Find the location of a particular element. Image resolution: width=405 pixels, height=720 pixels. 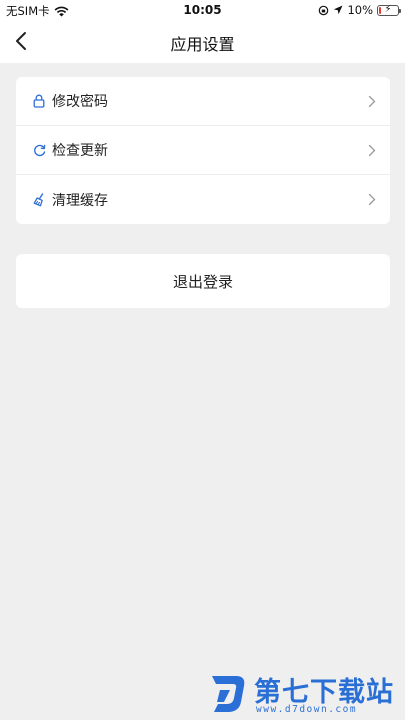

settings-item-label: 清理缓存 is located at coordinates (80, 200).